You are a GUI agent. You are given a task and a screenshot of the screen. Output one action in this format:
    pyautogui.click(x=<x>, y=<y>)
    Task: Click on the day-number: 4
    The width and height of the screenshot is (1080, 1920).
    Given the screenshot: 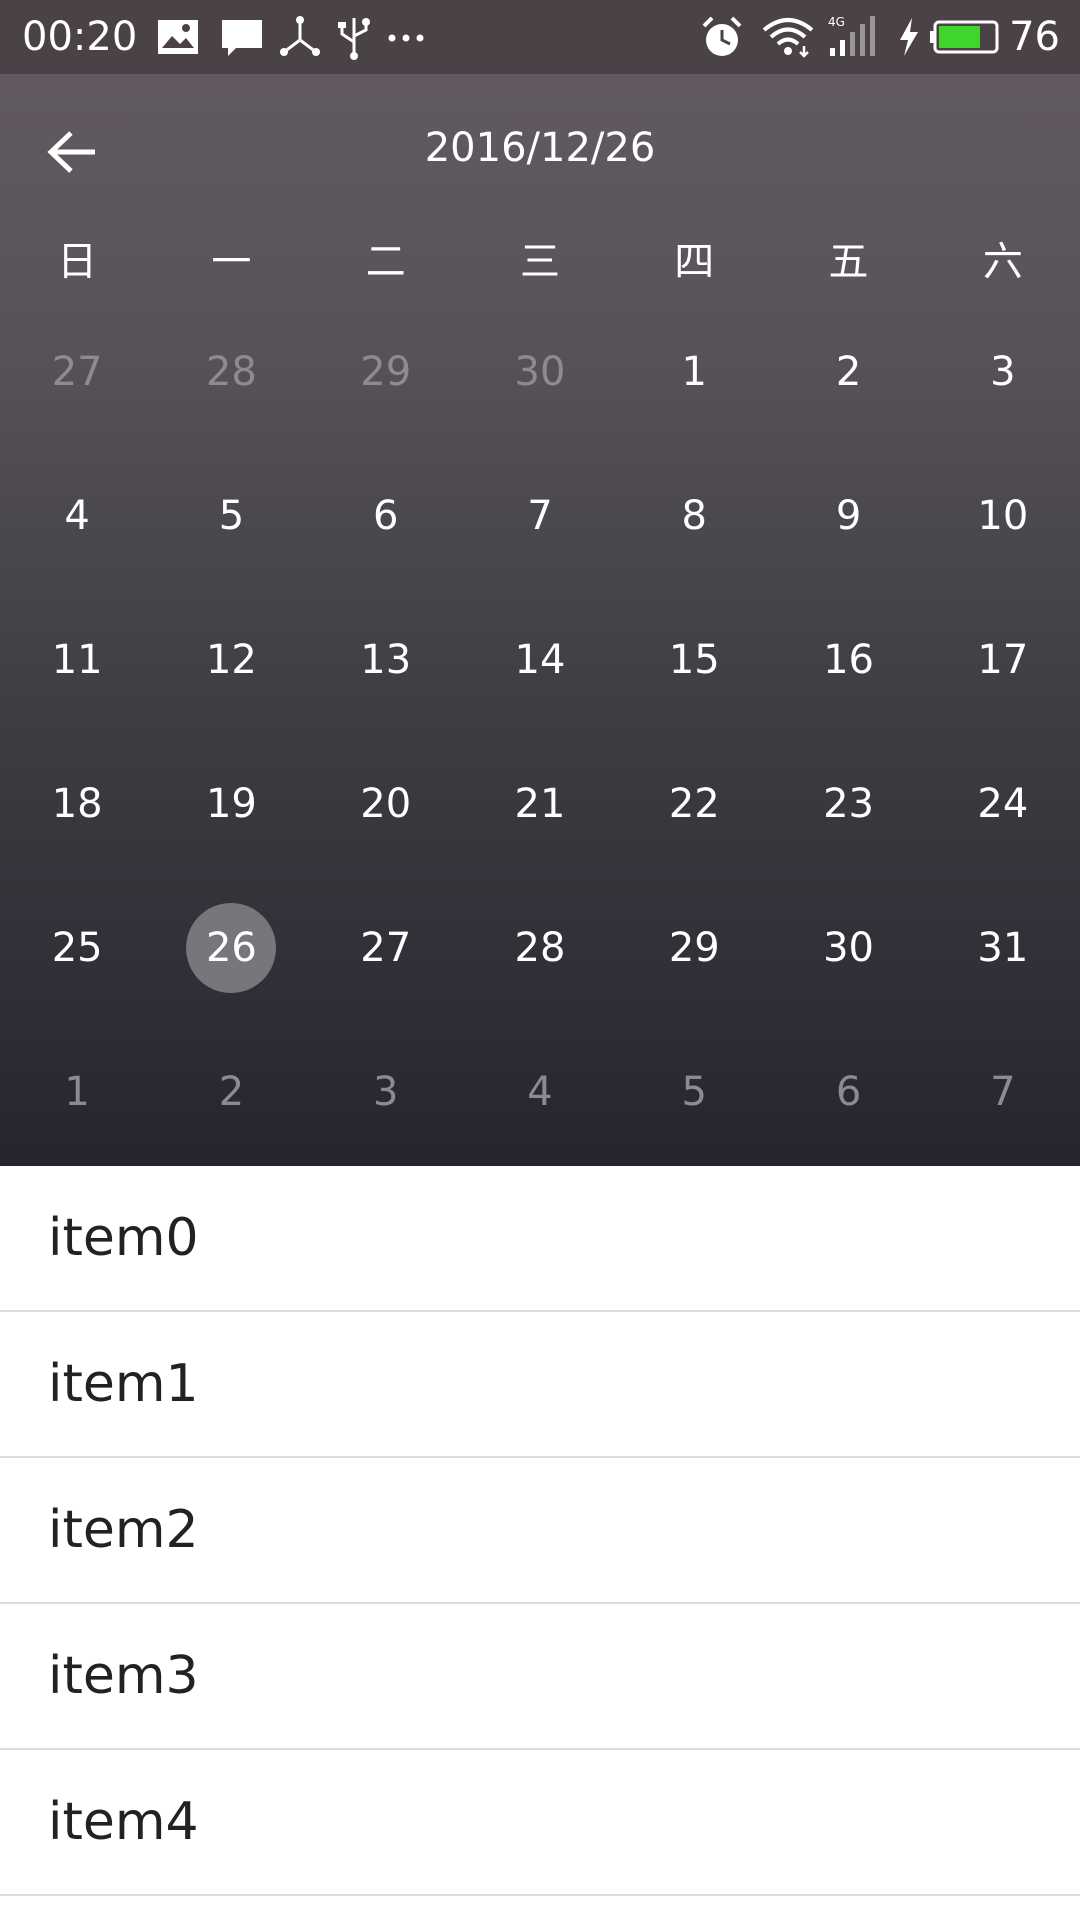 What is the action you would take?
    pyautogui.click(x=77, y=516)
    